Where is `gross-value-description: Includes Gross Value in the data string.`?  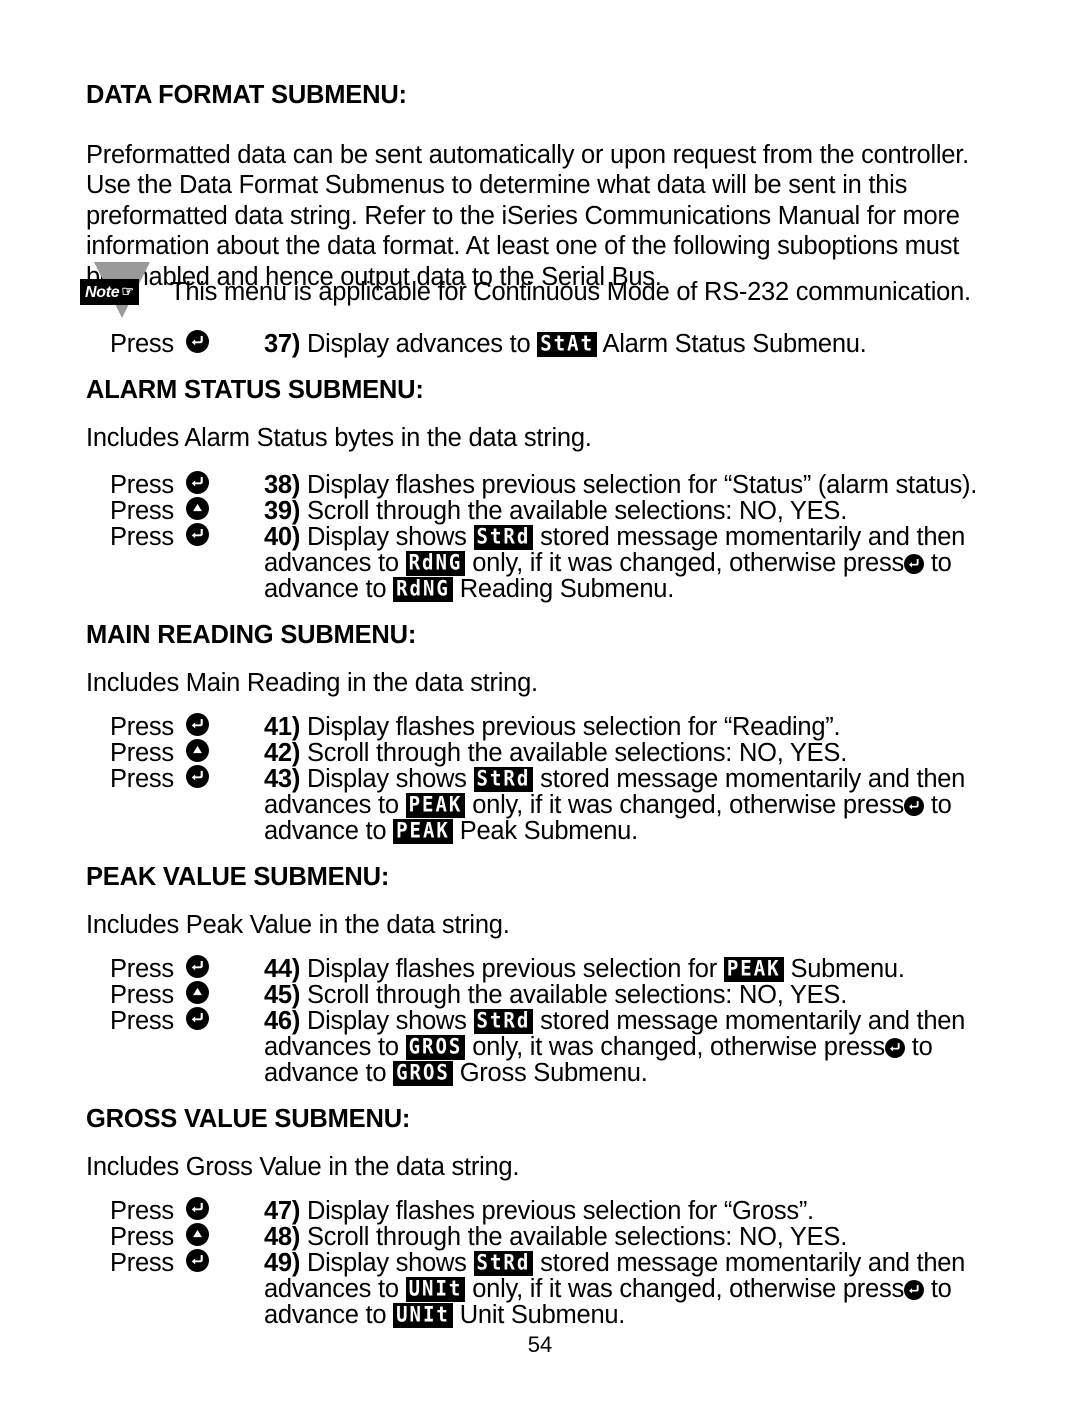 gross-value-description: Includes Gross Value in the data string. is located at coordinates (303, 1167).